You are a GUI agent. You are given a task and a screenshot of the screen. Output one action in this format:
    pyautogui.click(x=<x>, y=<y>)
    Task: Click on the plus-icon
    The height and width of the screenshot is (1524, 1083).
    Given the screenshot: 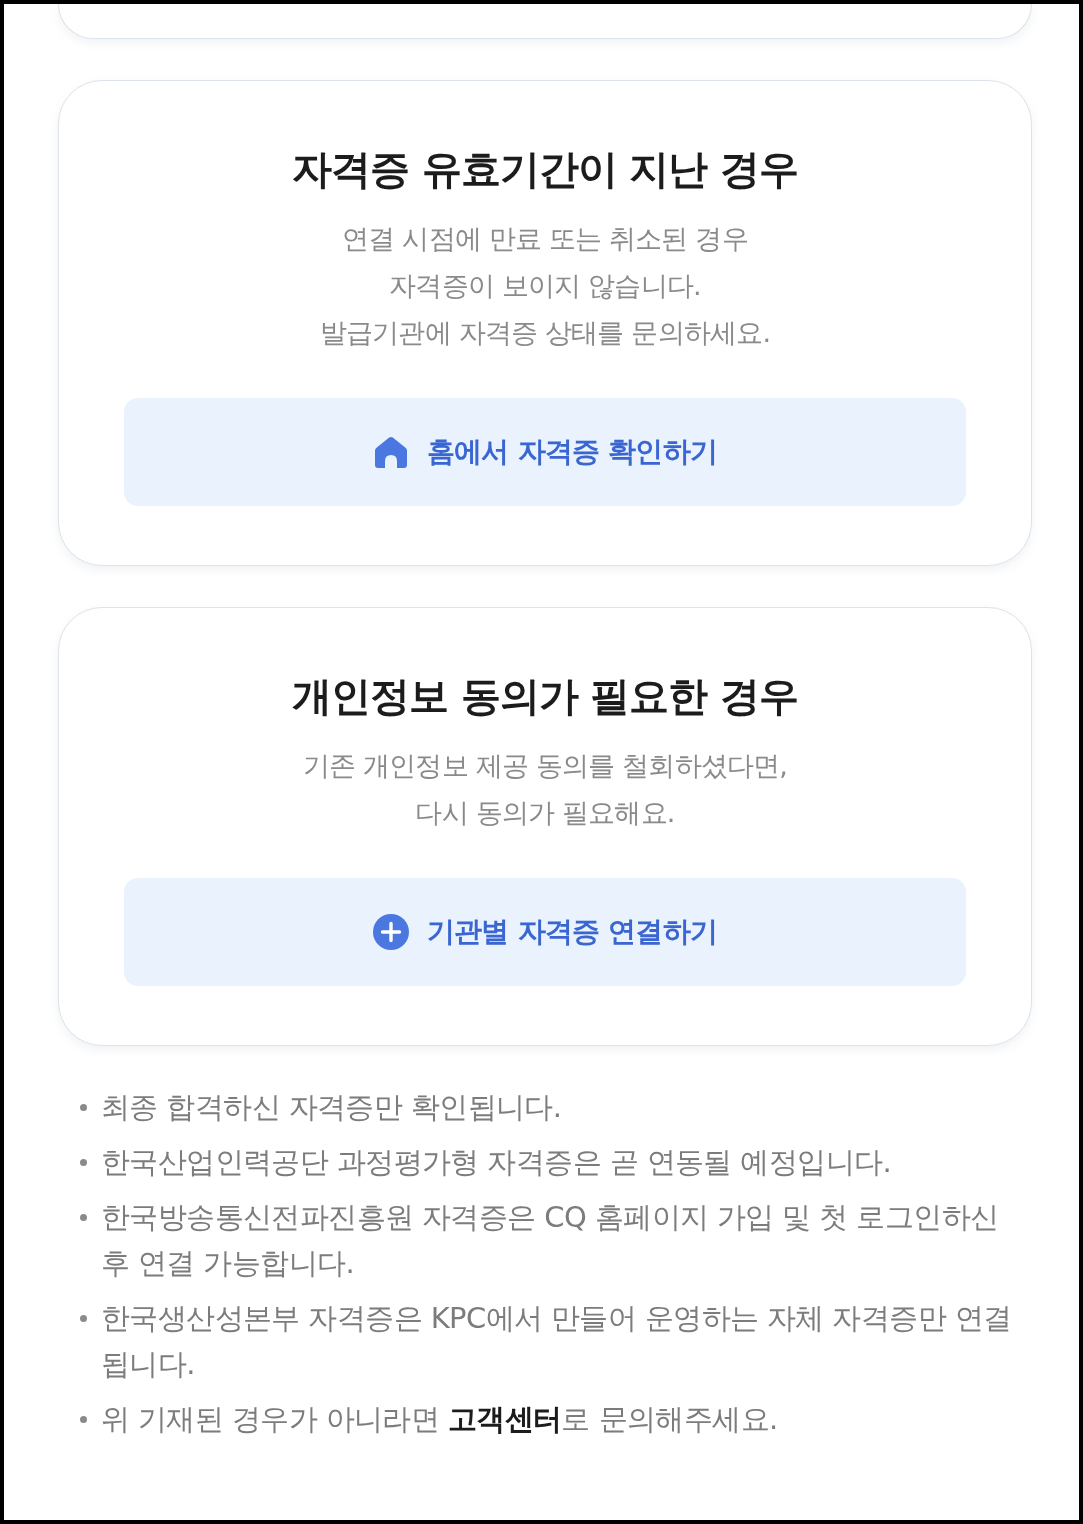 What is the action you would take?
    pyautogui.click(x=391, y=932)
    